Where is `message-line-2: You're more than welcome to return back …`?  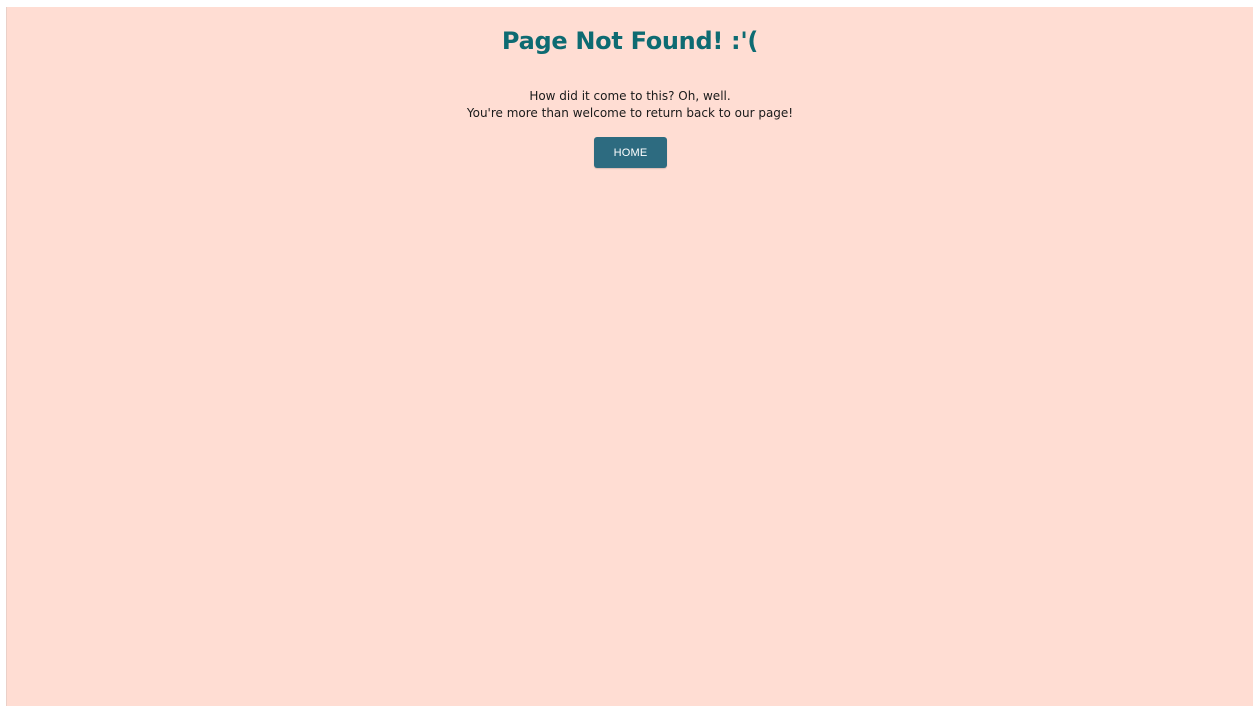 message-line-2: You're more than welcome to return back … is located at coordinates (630, 113).